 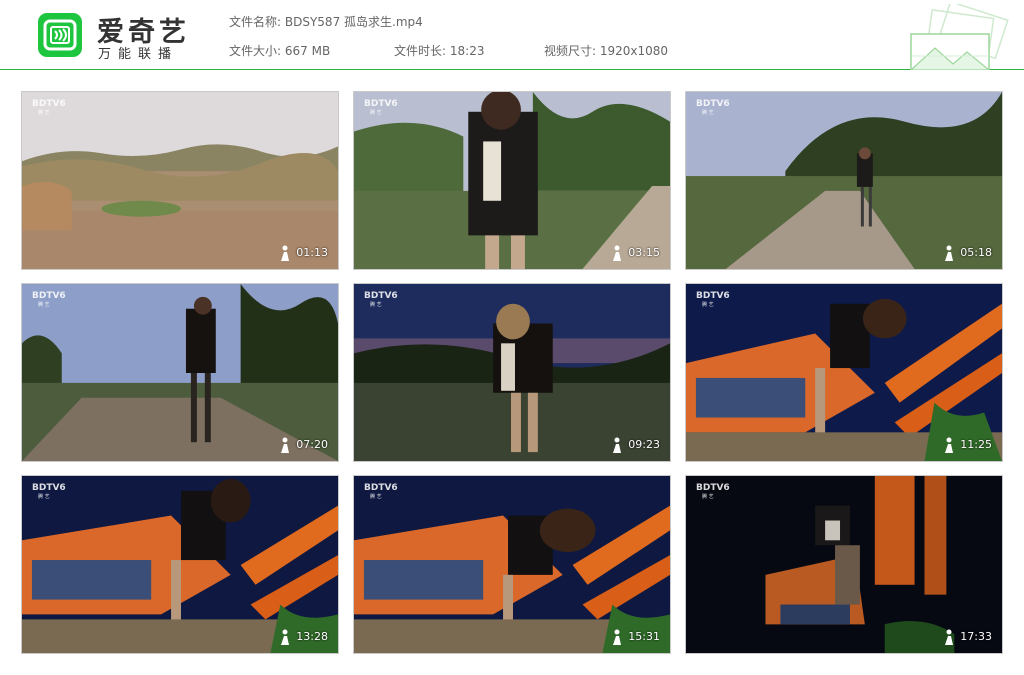 I want to click on thumbnail-8: BDTV6 腾 艺 15:31, so click(x=512, y=564).